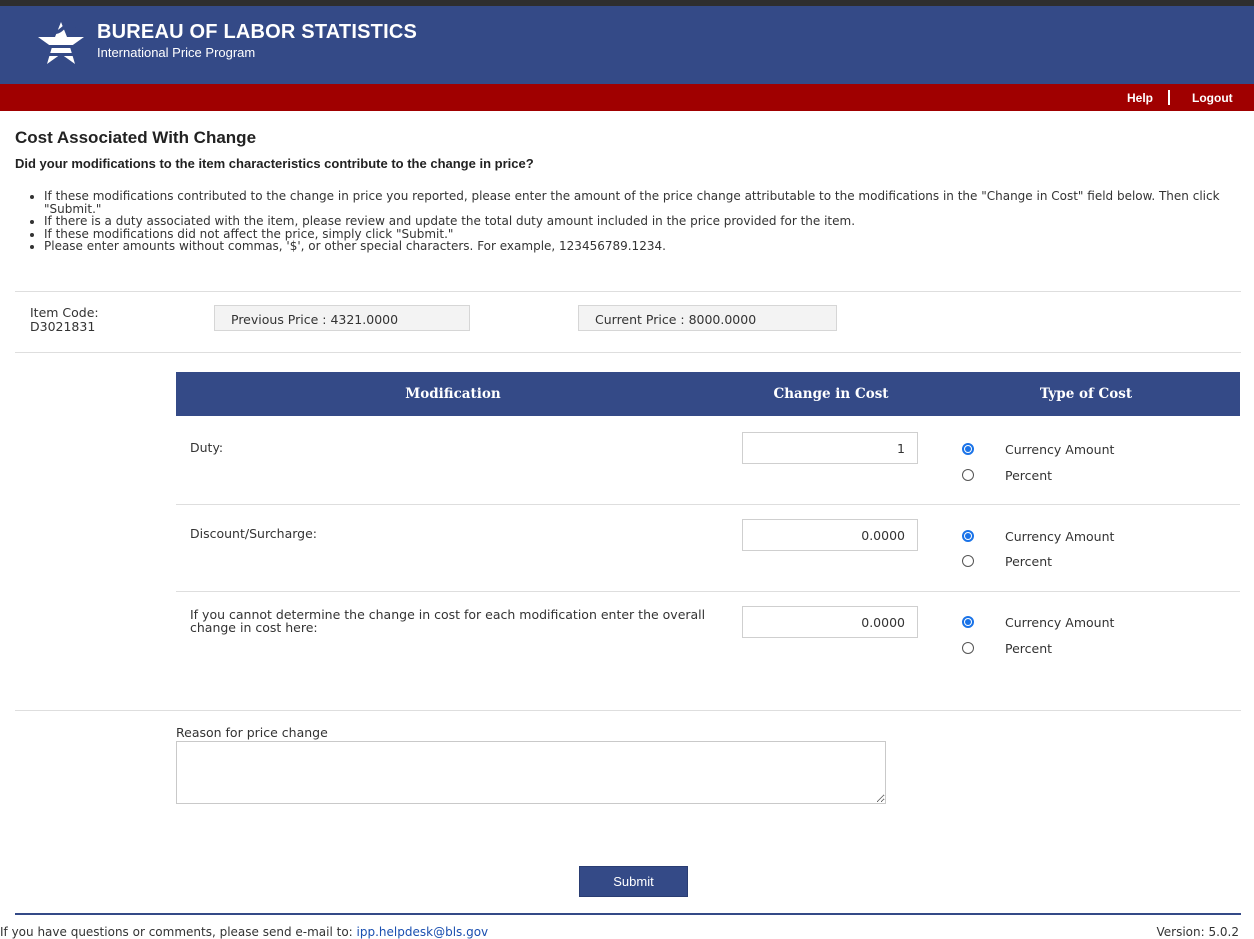 The height and width of the screenshot is (939, 1254). I want to click on help-link: Help, so click(1140, 98).